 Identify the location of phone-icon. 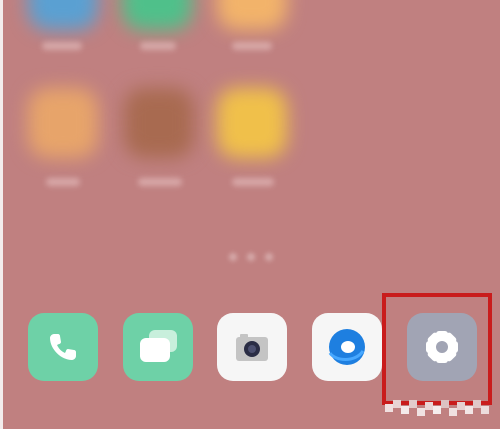
(63, 347).